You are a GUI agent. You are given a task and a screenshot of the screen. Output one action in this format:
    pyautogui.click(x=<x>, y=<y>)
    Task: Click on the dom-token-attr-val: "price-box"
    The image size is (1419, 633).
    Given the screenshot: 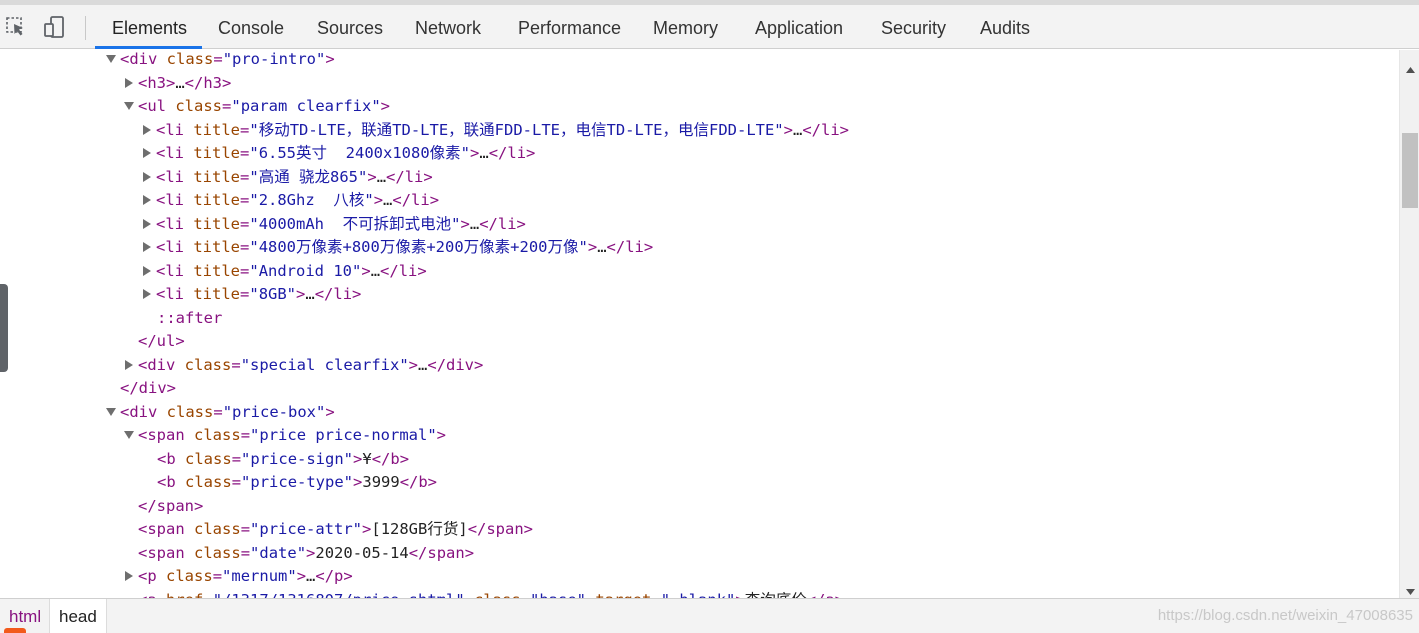 What is the action you would take?
    pyautogui.click(x=274, y=411)
    